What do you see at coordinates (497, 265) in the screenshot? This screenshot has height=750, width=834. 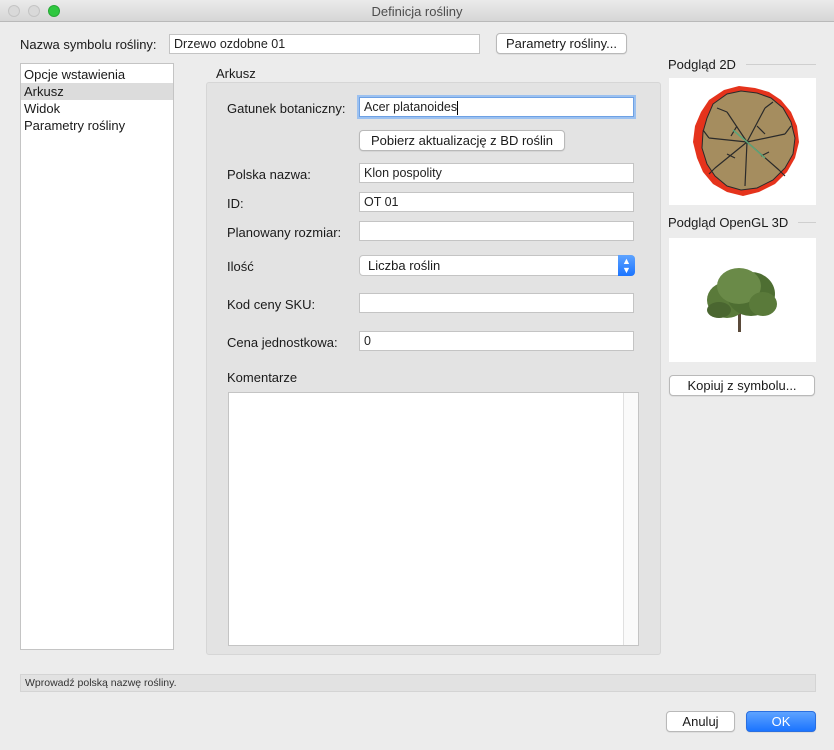 I see `quantity-select: Liczba roślin ▲ ▼` at bounding box center [497, 265].